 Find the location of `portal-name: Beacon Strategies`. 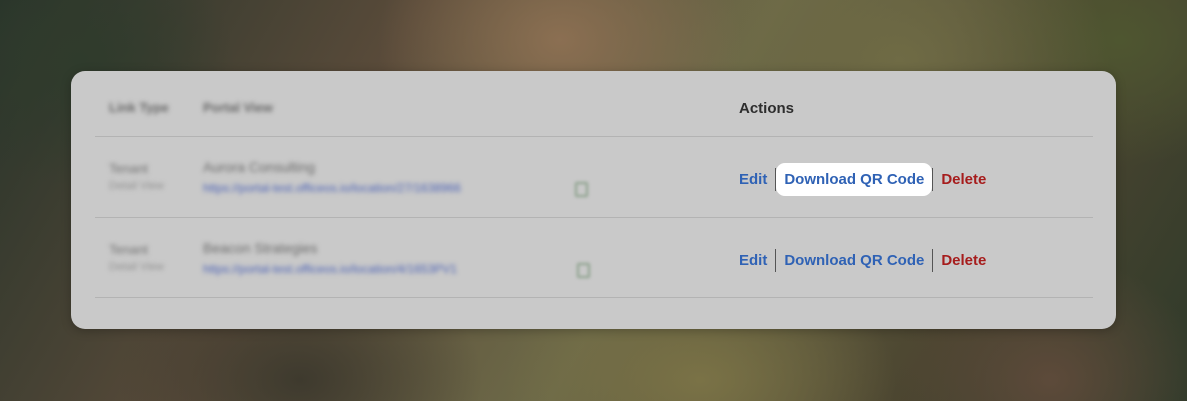

portal-name: Beacon Strategies is located at coordinates (260, 248).